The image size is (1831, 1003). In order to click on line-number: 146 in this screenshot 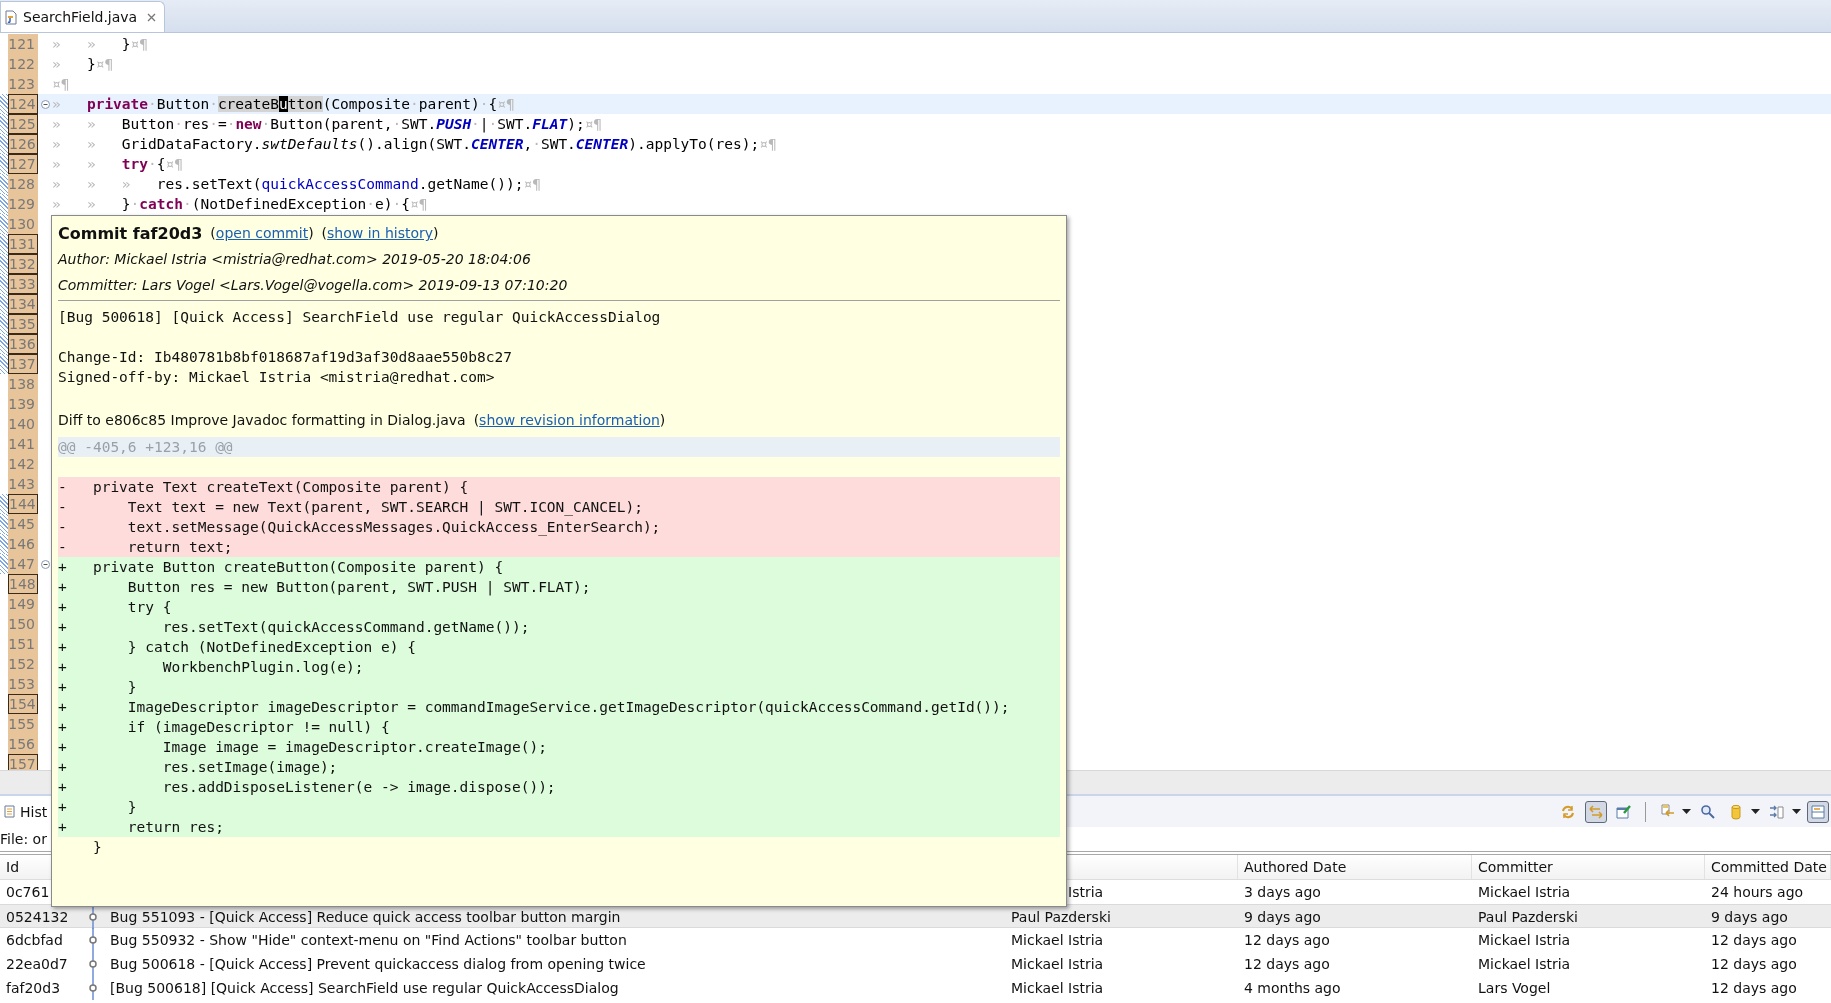, I will do `click(23, 544)`.